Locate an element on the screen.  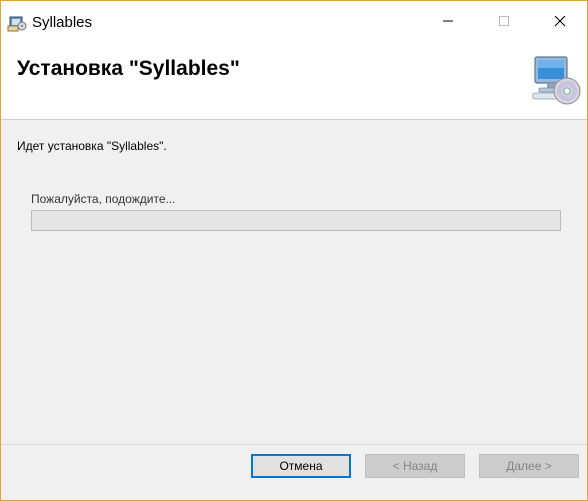
cancel-button: Отмена is located at coordinates (301, 466).